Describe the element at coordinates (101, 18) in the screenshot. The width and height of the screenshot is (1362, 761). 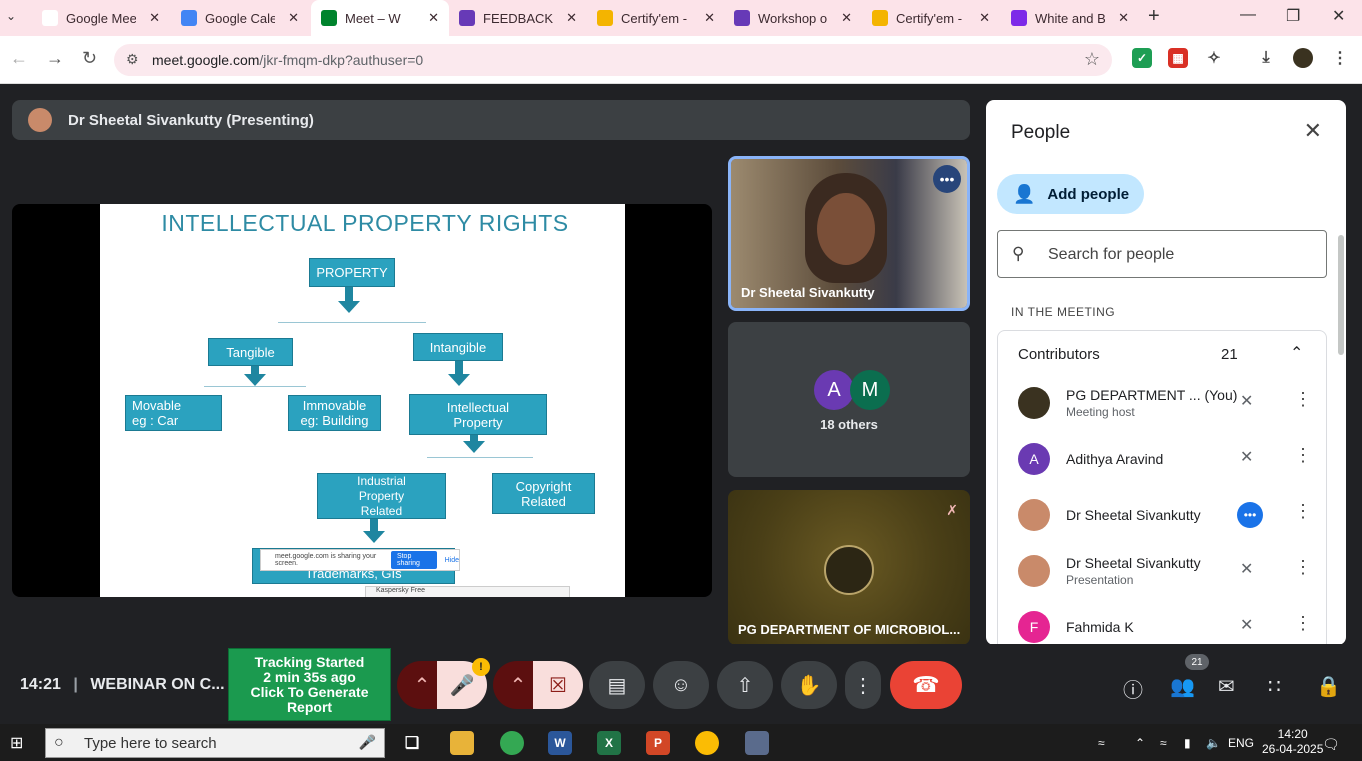
I see `browser-tab: Google Meet ✕` at that location.